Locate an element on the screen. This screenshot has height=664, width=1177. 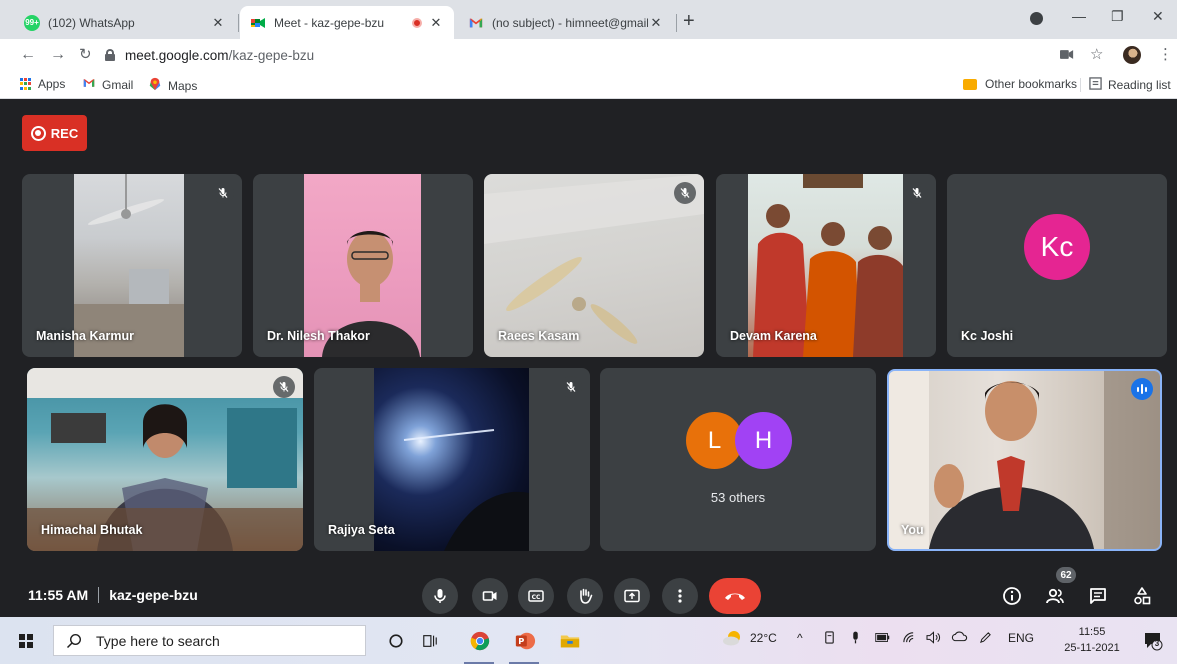
folder-icon is located at coordinates (970, 84).